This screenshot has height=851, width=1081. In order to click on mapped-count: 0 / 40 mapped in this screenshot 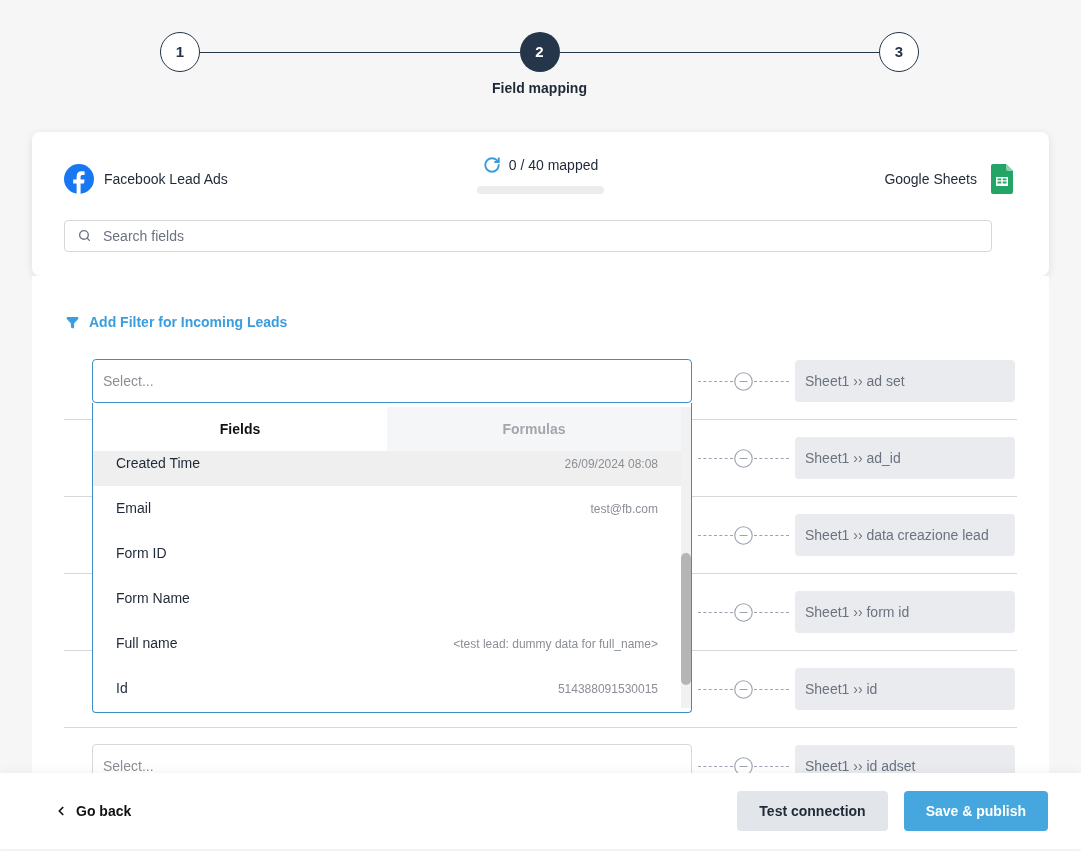, I will do `click(553, 165)`.